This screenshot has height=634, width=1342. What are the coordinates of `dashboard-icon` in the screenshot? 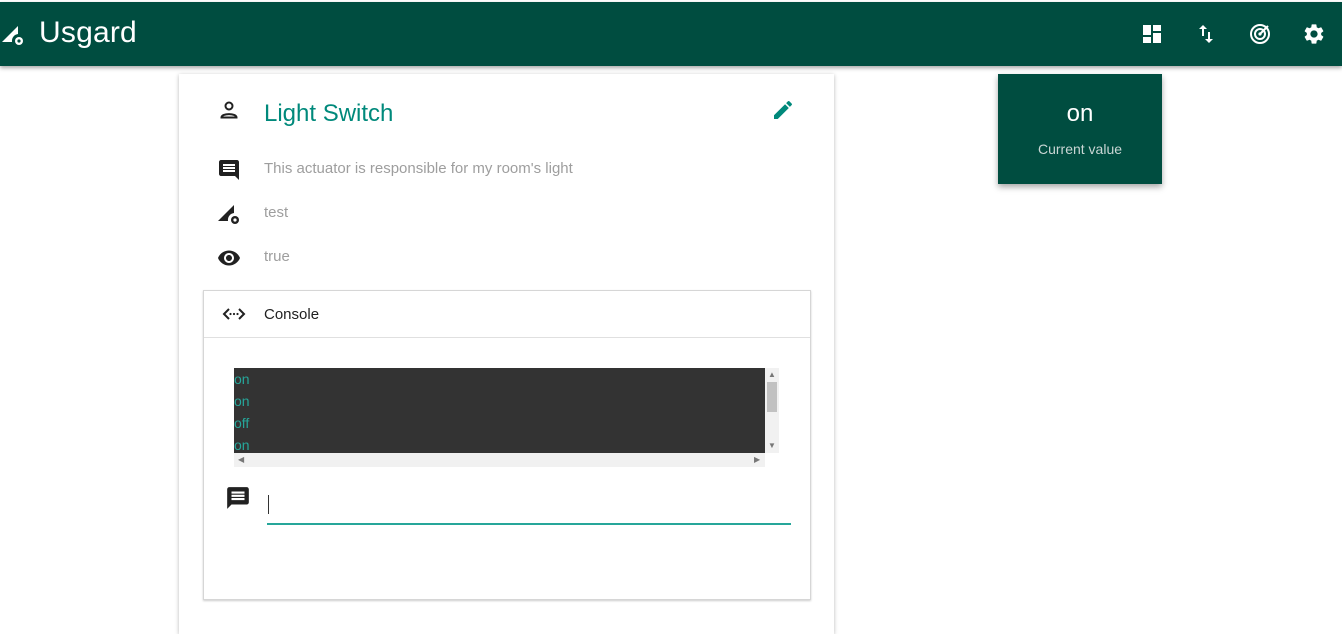 It's located at (1152, 34).